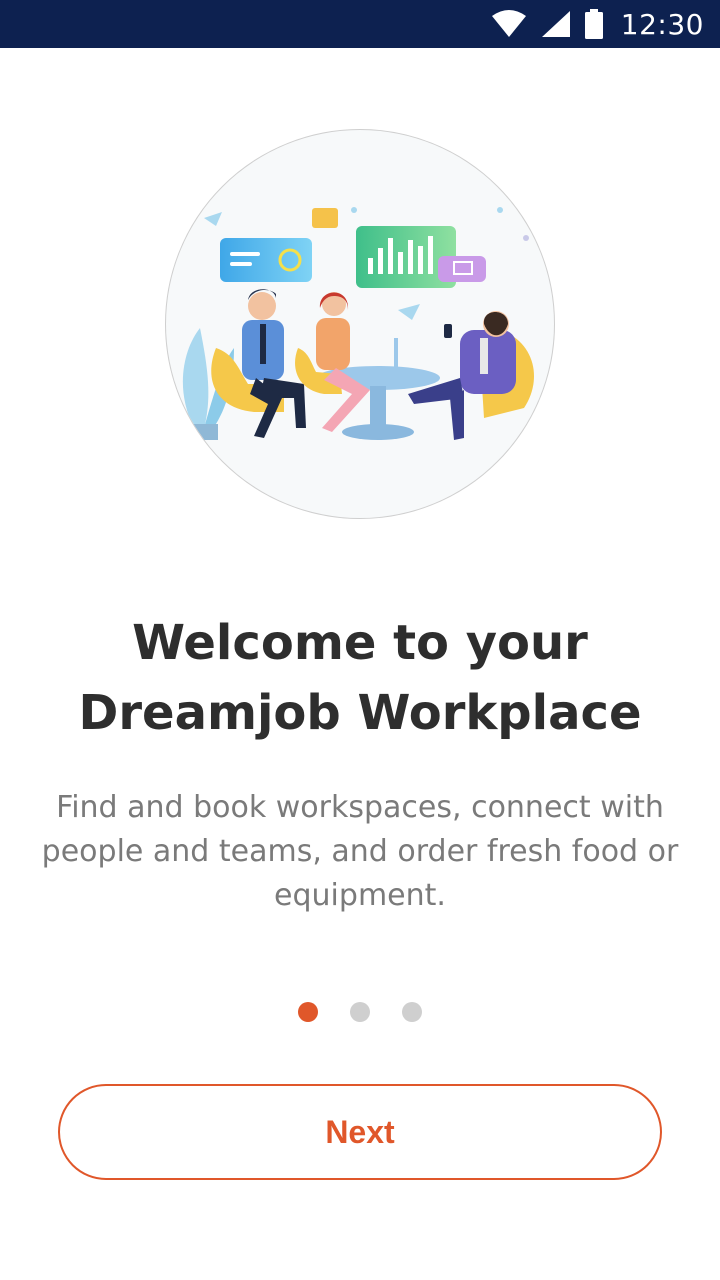 The width and height of the screenshot is (720, 1280). What do you see at coordinates (555, 24) in the screenshot?
I see `cellular-signal-icon` at bounding box center [555, 24].